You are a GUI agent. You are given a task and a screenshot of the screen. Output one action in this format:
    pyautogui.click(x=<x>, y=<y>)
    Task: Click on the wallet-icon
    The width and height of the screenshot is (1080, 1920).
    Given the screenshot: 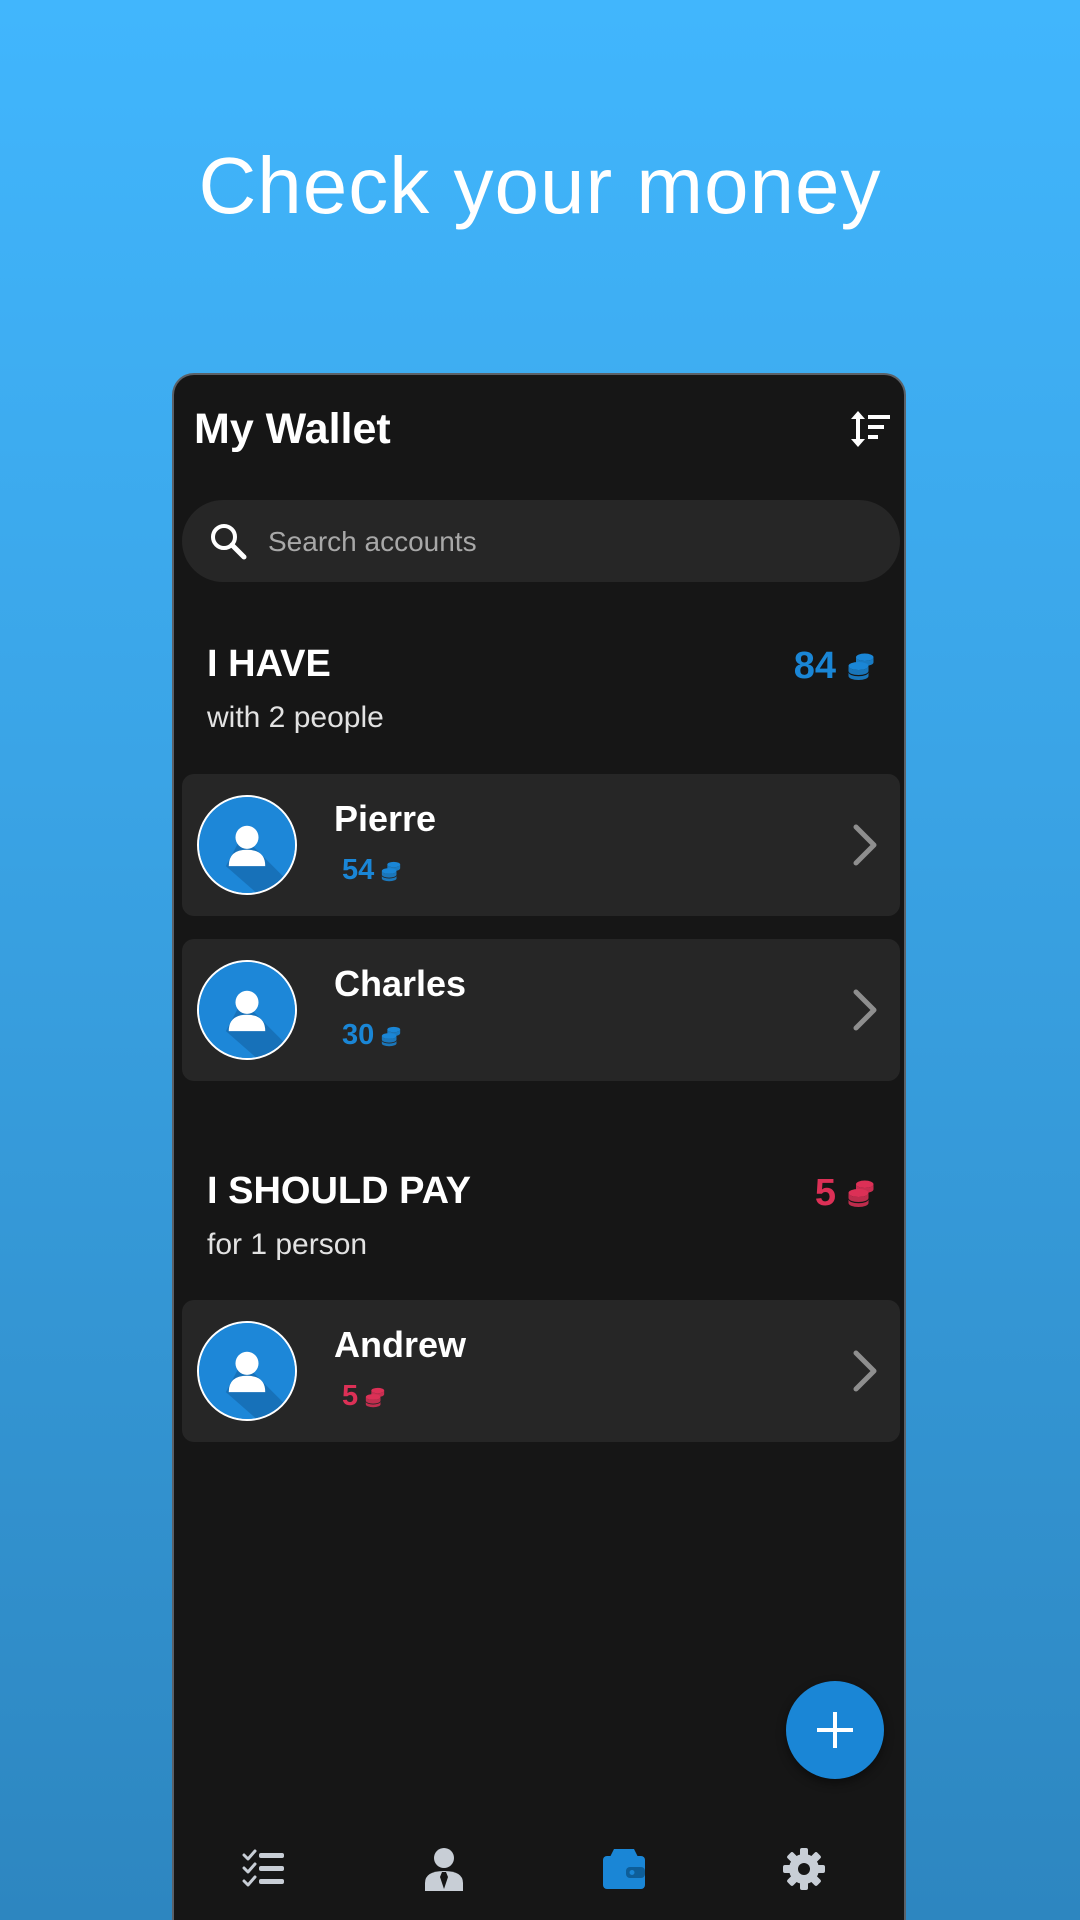 What is the action you would take?
    pyautogui.click(x=624, y=1869)
    